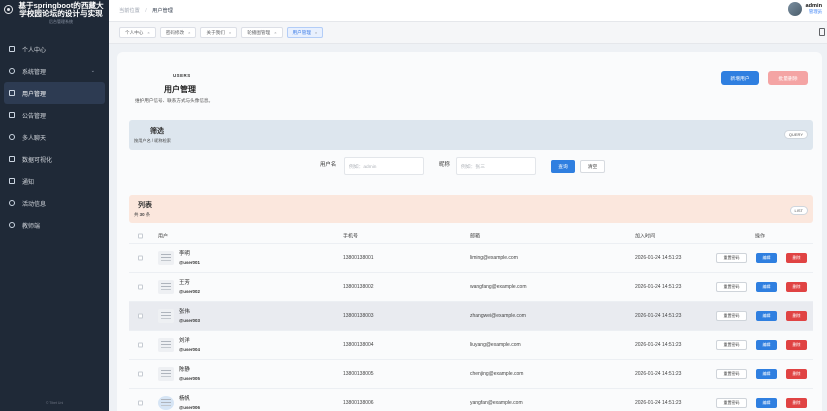 The image size is (827, 411). What do you see at coordinates (215, 32) in the screenshot?
I see `tab-label: 关于我们` at bounding box center [215, 32].